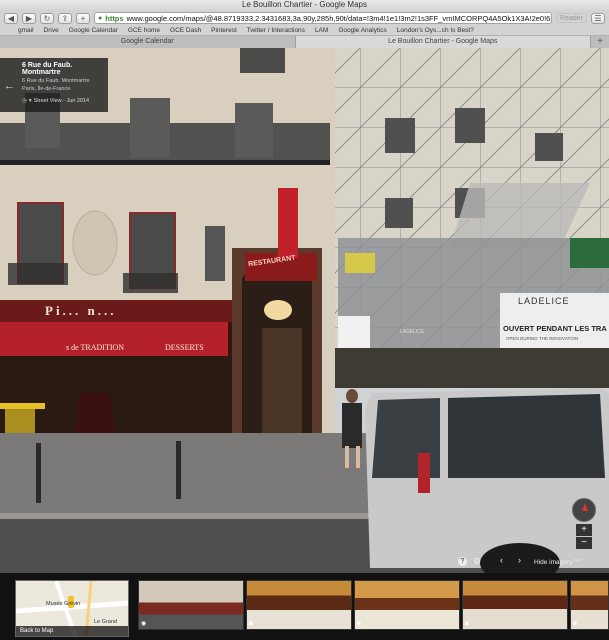 This screenshot has width=609, height=640. Describe the element at coordinates (63, 604) in the screenshot. I see `map-label-musee: Musée Grévin` at that location.